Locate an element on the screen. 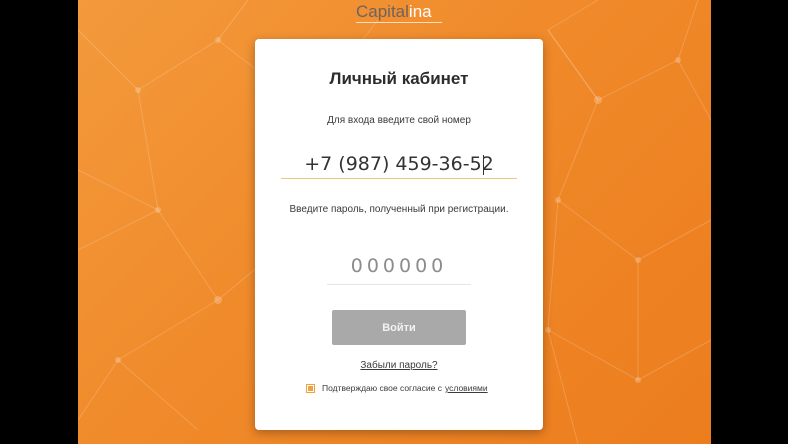 This screenshot has height=444, width=788. brand-logo: Capitalina is located at coordinates (394, 12).